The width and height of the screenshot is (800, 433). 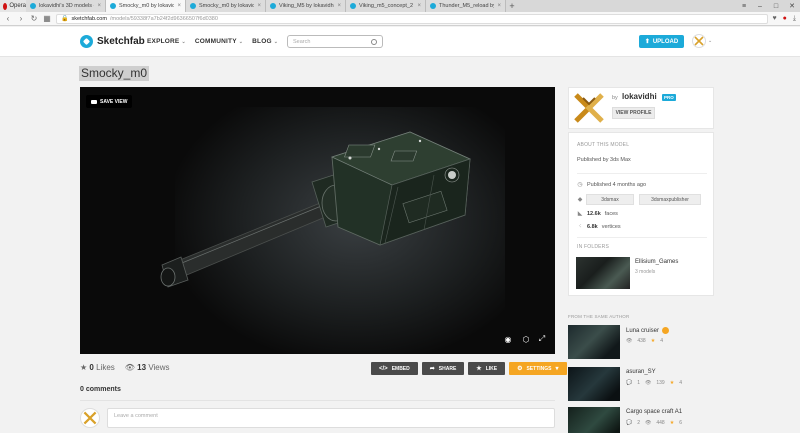 I want to click on fullscreen-icon: ⤢, so click(x=542, y=339).